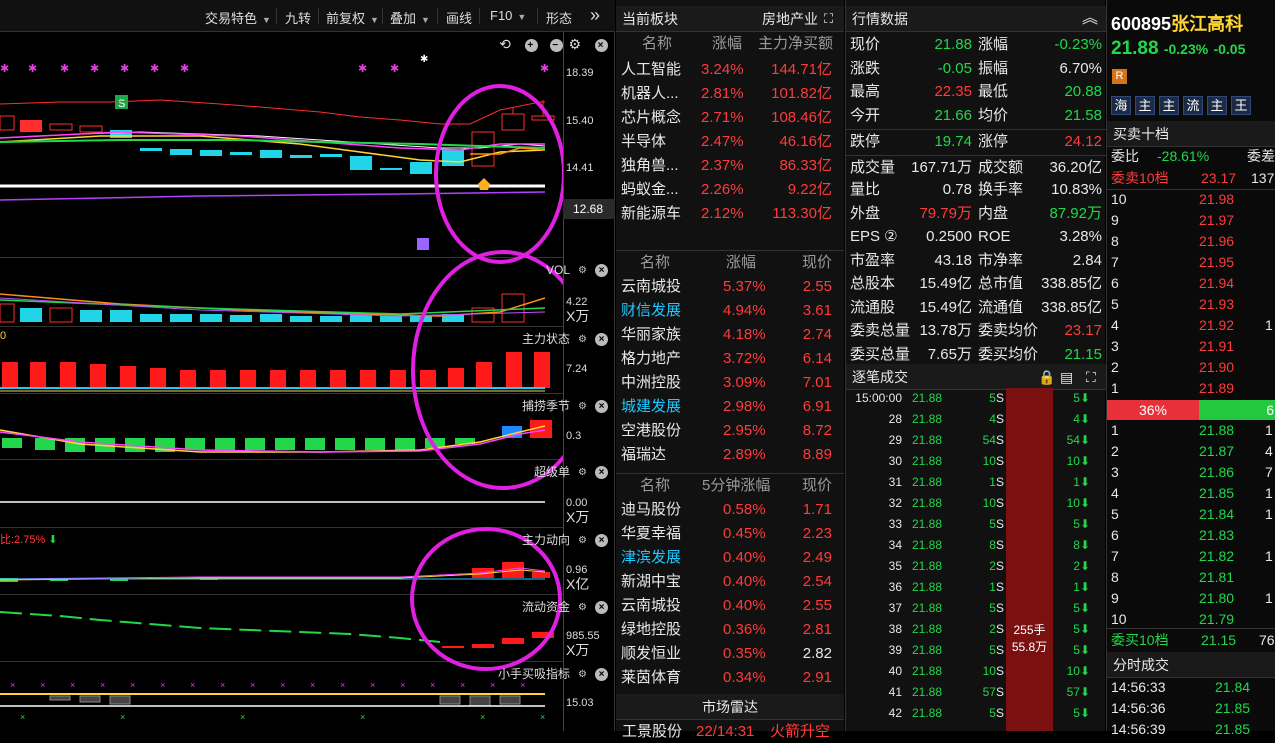 The image size is (1275, 743). I want to click on tick-time: 39, so click(895, 650).